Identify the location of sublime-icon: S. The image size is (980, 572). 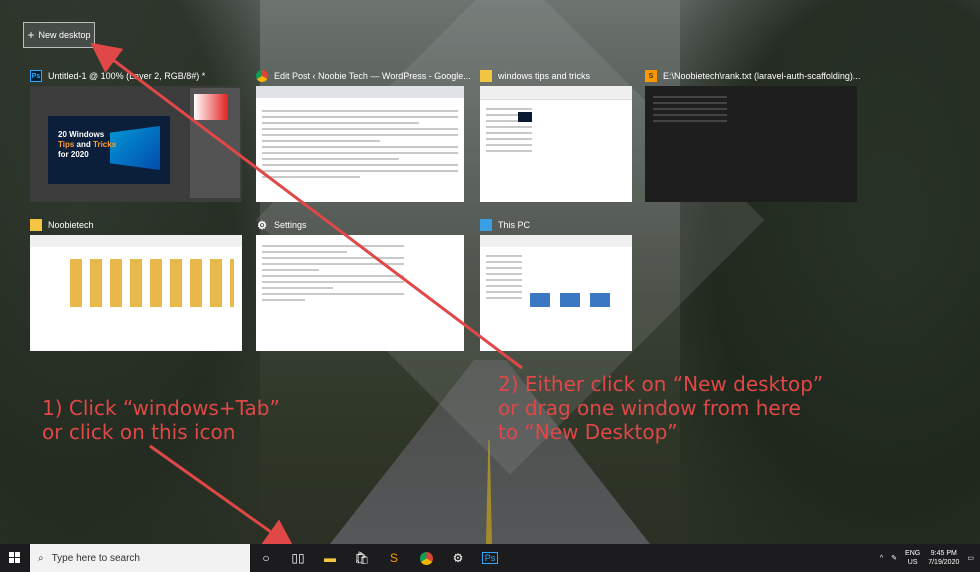
(393, 558).